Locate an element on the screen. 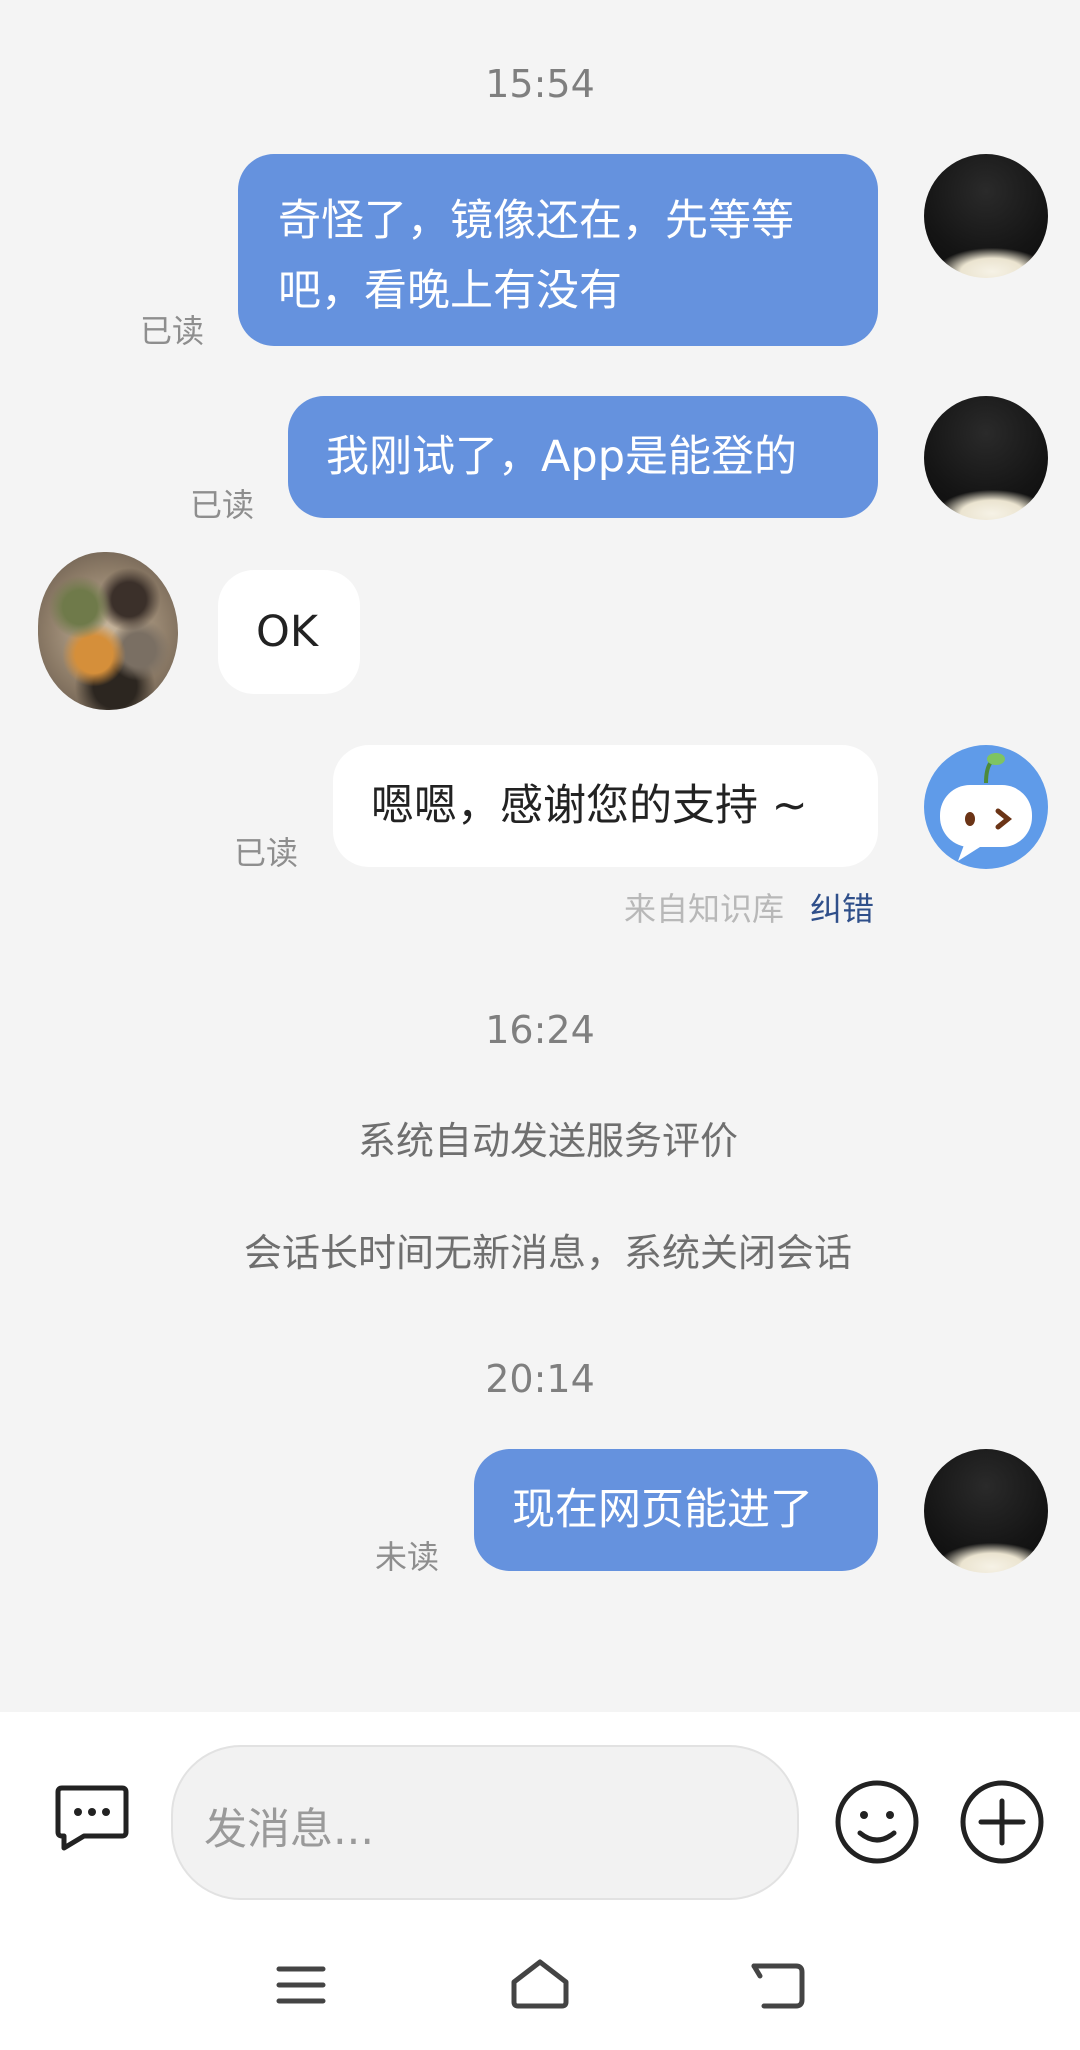  source-label: 来自知识库 is located at coordinates (704, 909).